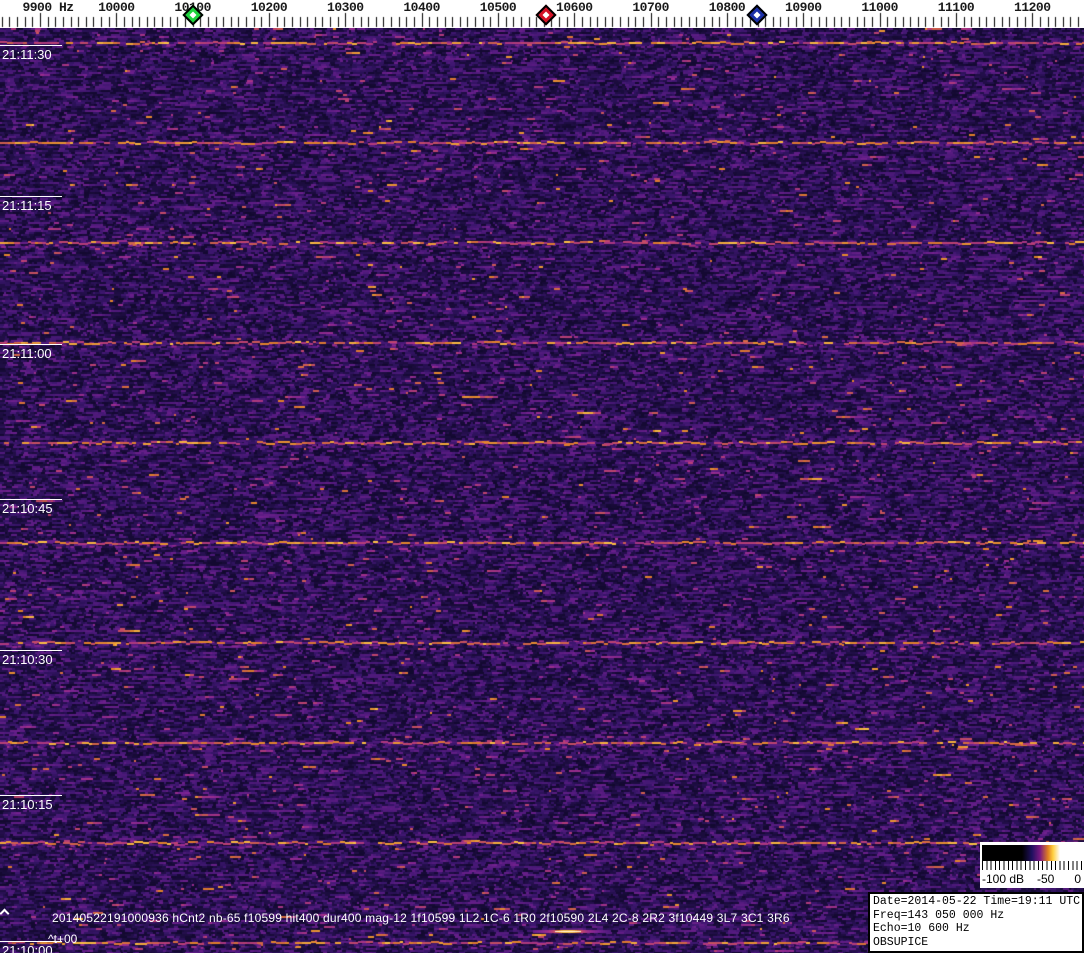 The height and width of the screenshot is (953, 1084). I want to click on freq-tick-label: 10300, so click(345, 7).